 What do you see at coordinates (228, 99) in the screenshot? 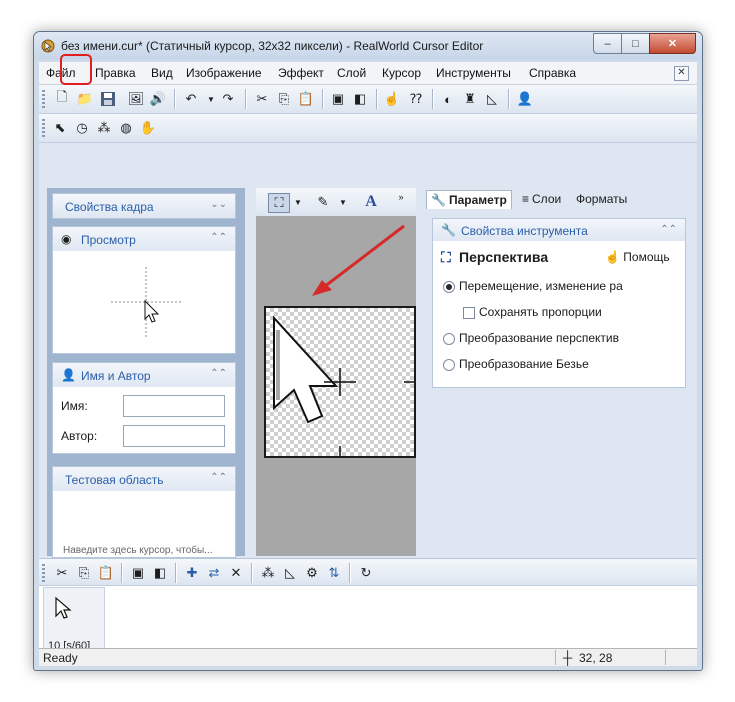
I see `redo-icon: ↷` at bounding box center [228, 99].